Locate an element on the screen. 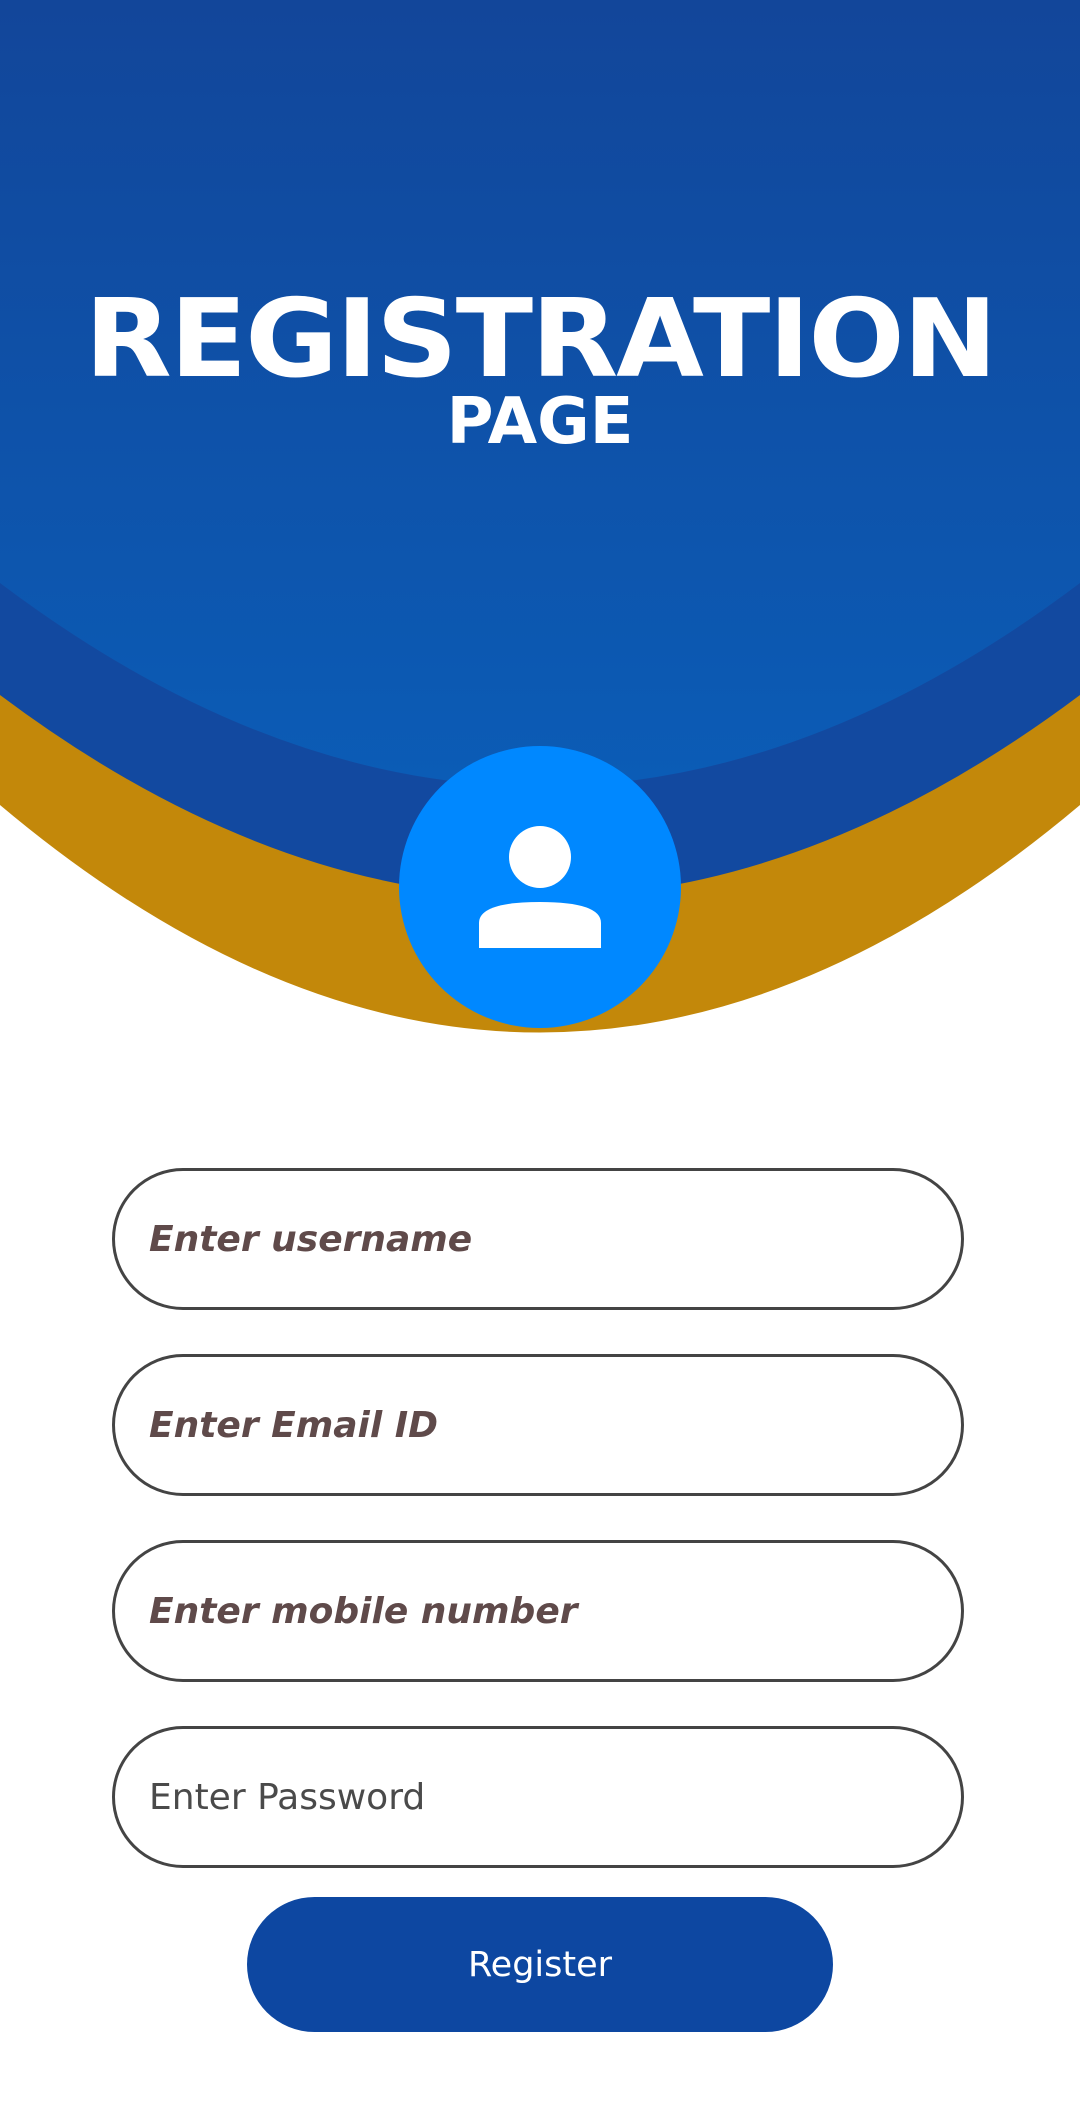 Image resolution: width=1080 pixels, height=2128 pixels. page-title: REGISTRATION is located at coordinates (540, 339).